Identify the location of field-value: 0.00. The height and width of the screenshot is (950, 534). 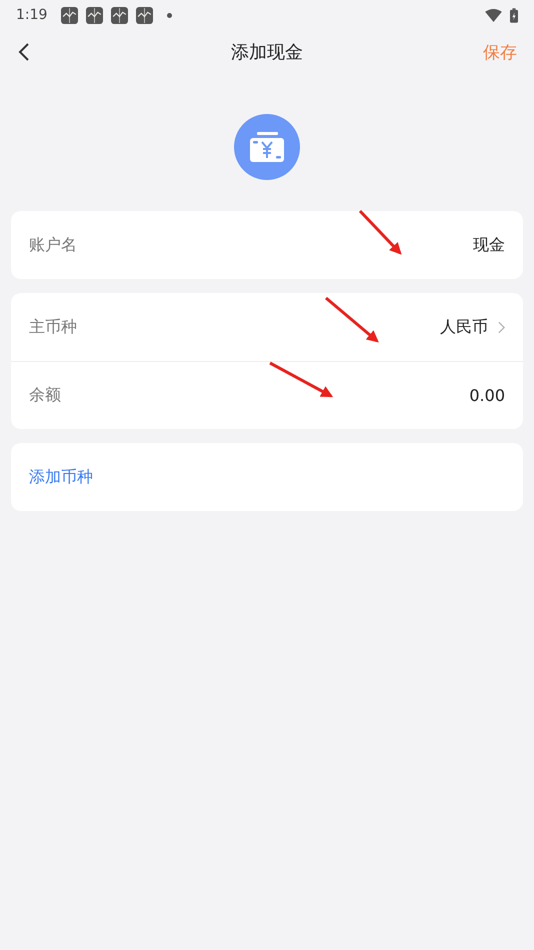
(487, 395).